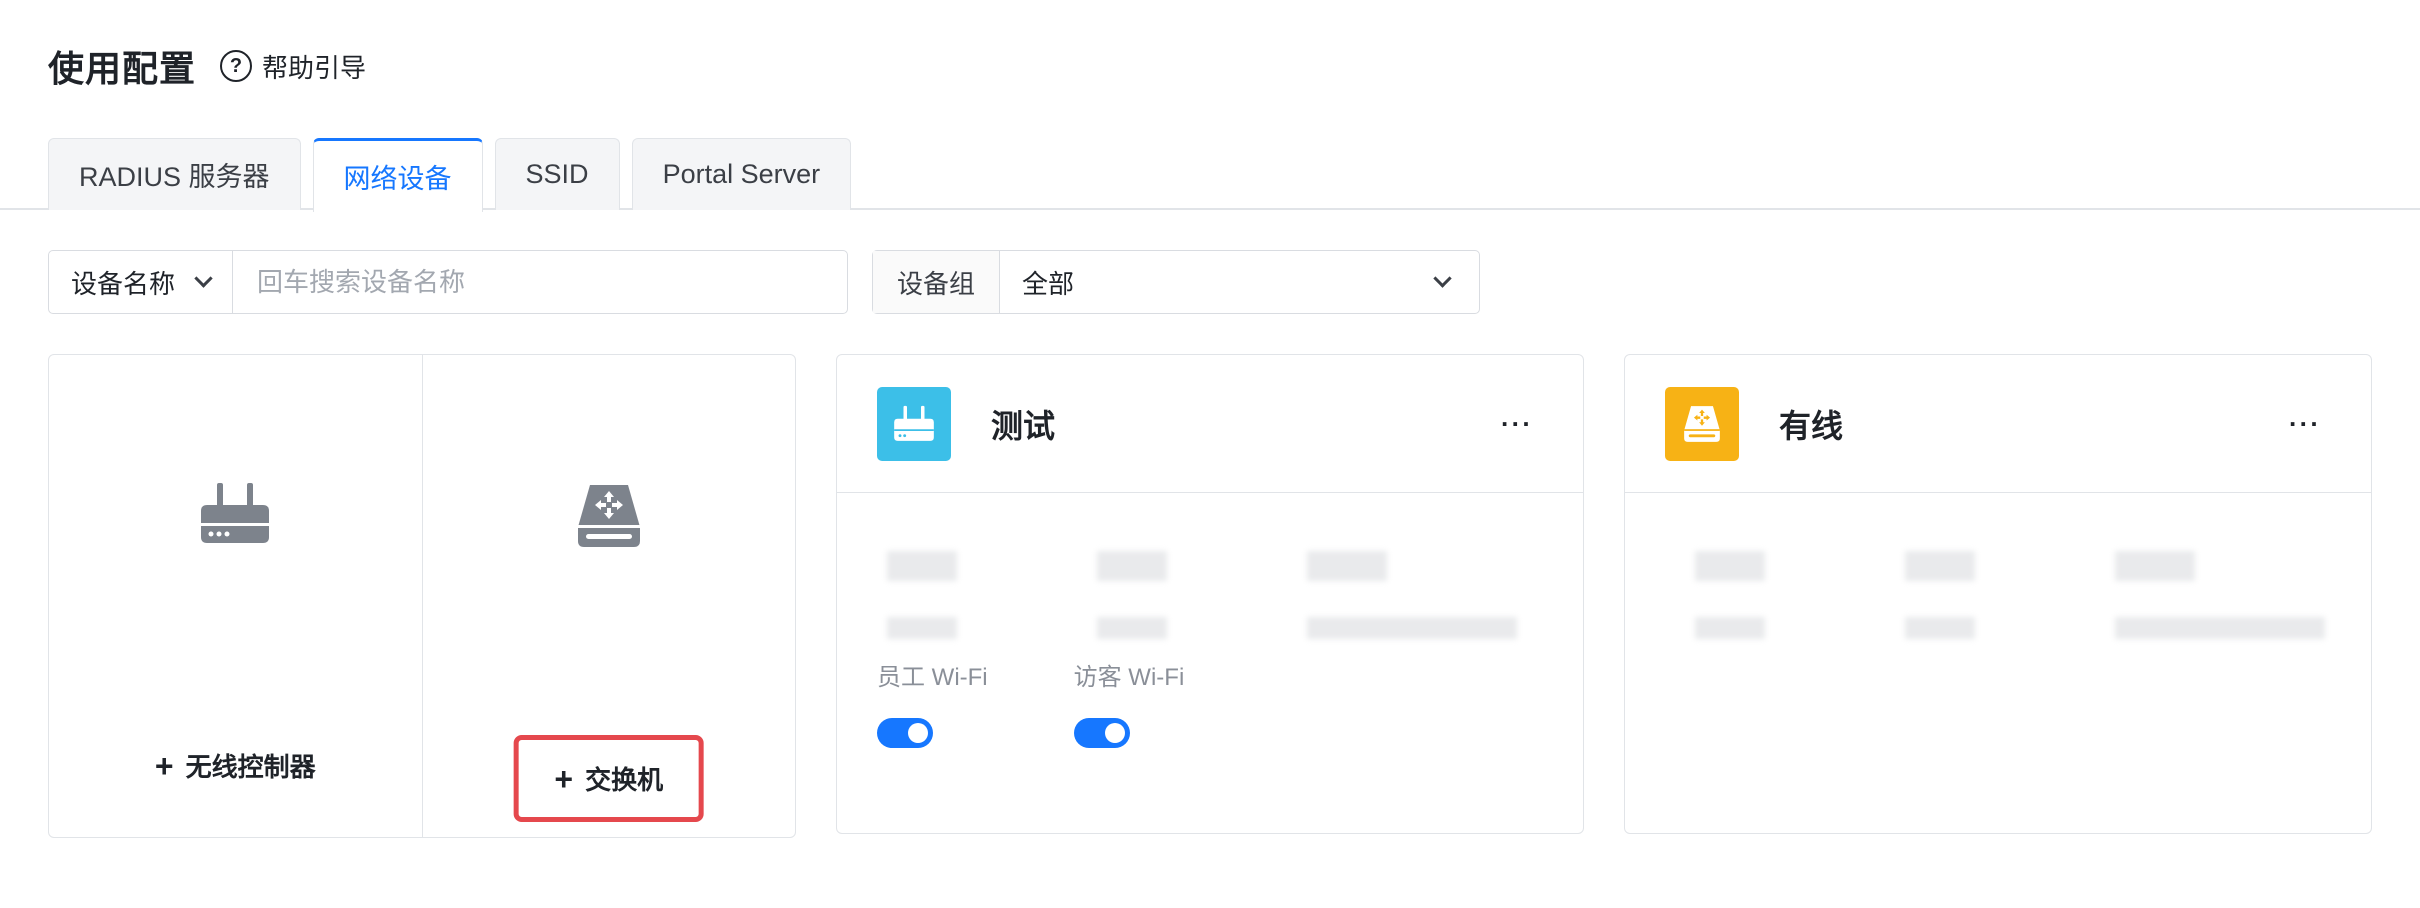 This screenshot has width=2420, height=908. I want to click on tab-portal-server: Portal Server, so click(741, 174).